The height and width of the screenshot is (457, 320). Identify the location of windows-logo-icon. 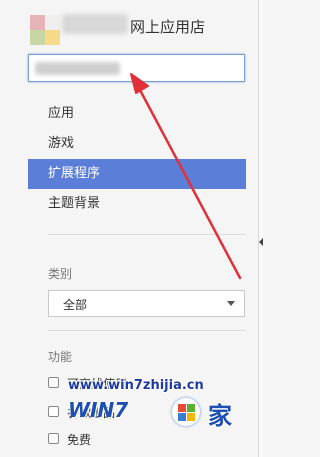
(186, 412).